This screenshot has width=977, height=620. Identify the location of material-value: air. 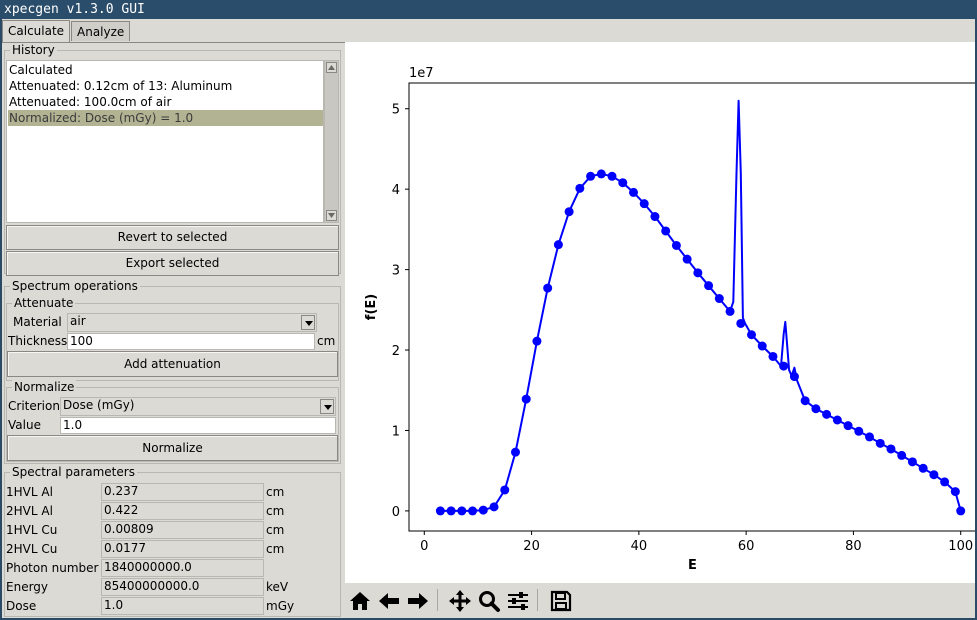
(78, 321).